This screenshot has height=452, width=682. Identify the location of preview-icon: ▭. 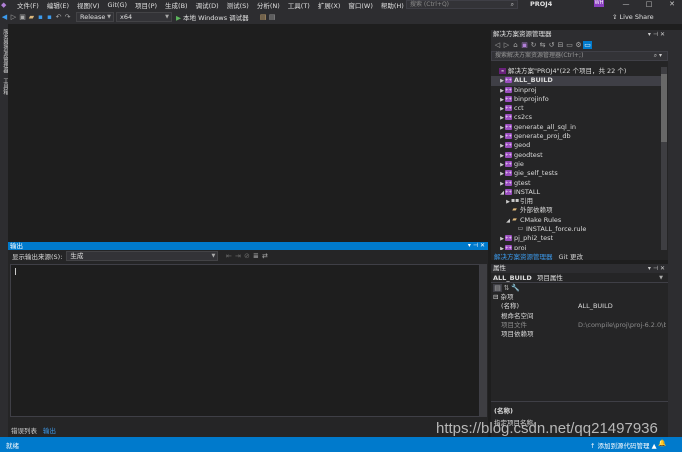
(587, 45).